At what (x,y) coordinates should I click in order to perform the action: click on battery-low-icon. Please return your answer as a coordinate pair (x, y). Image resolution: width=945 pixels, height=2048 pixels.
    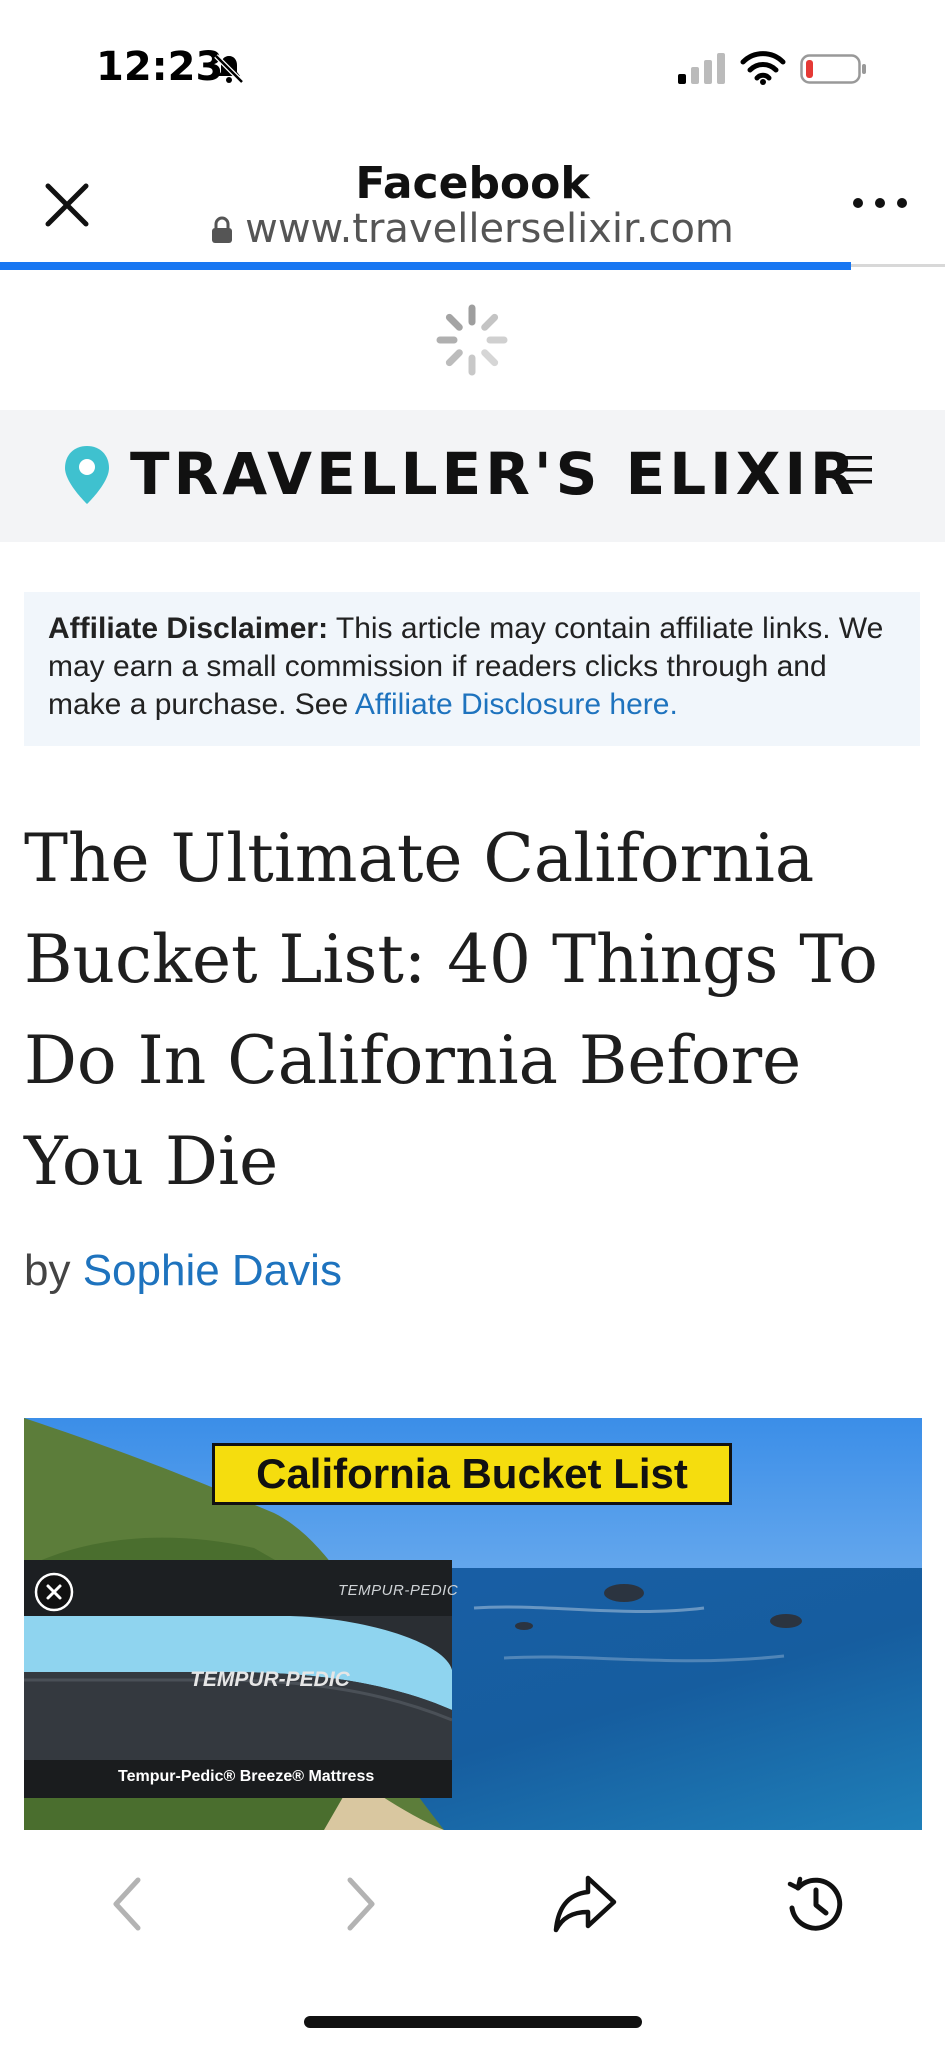
    Looking at the image, I should click on (833, 69).